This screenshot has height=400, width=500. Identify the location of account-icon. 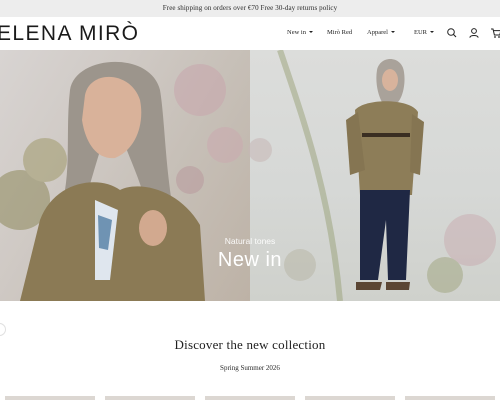
(474, 33).